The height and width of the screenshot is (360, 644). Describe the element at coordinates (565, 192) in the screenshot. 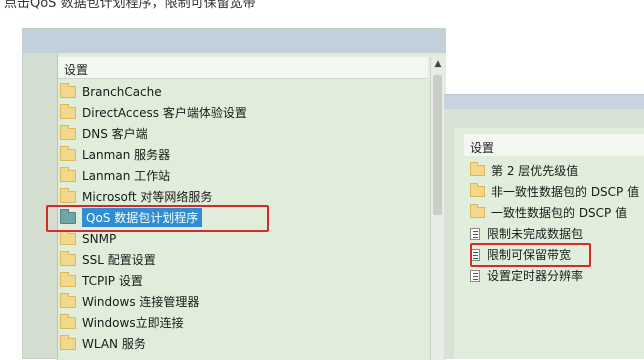

I see `setting-label: 非一致性数据包的 DSCP 值` at that location.